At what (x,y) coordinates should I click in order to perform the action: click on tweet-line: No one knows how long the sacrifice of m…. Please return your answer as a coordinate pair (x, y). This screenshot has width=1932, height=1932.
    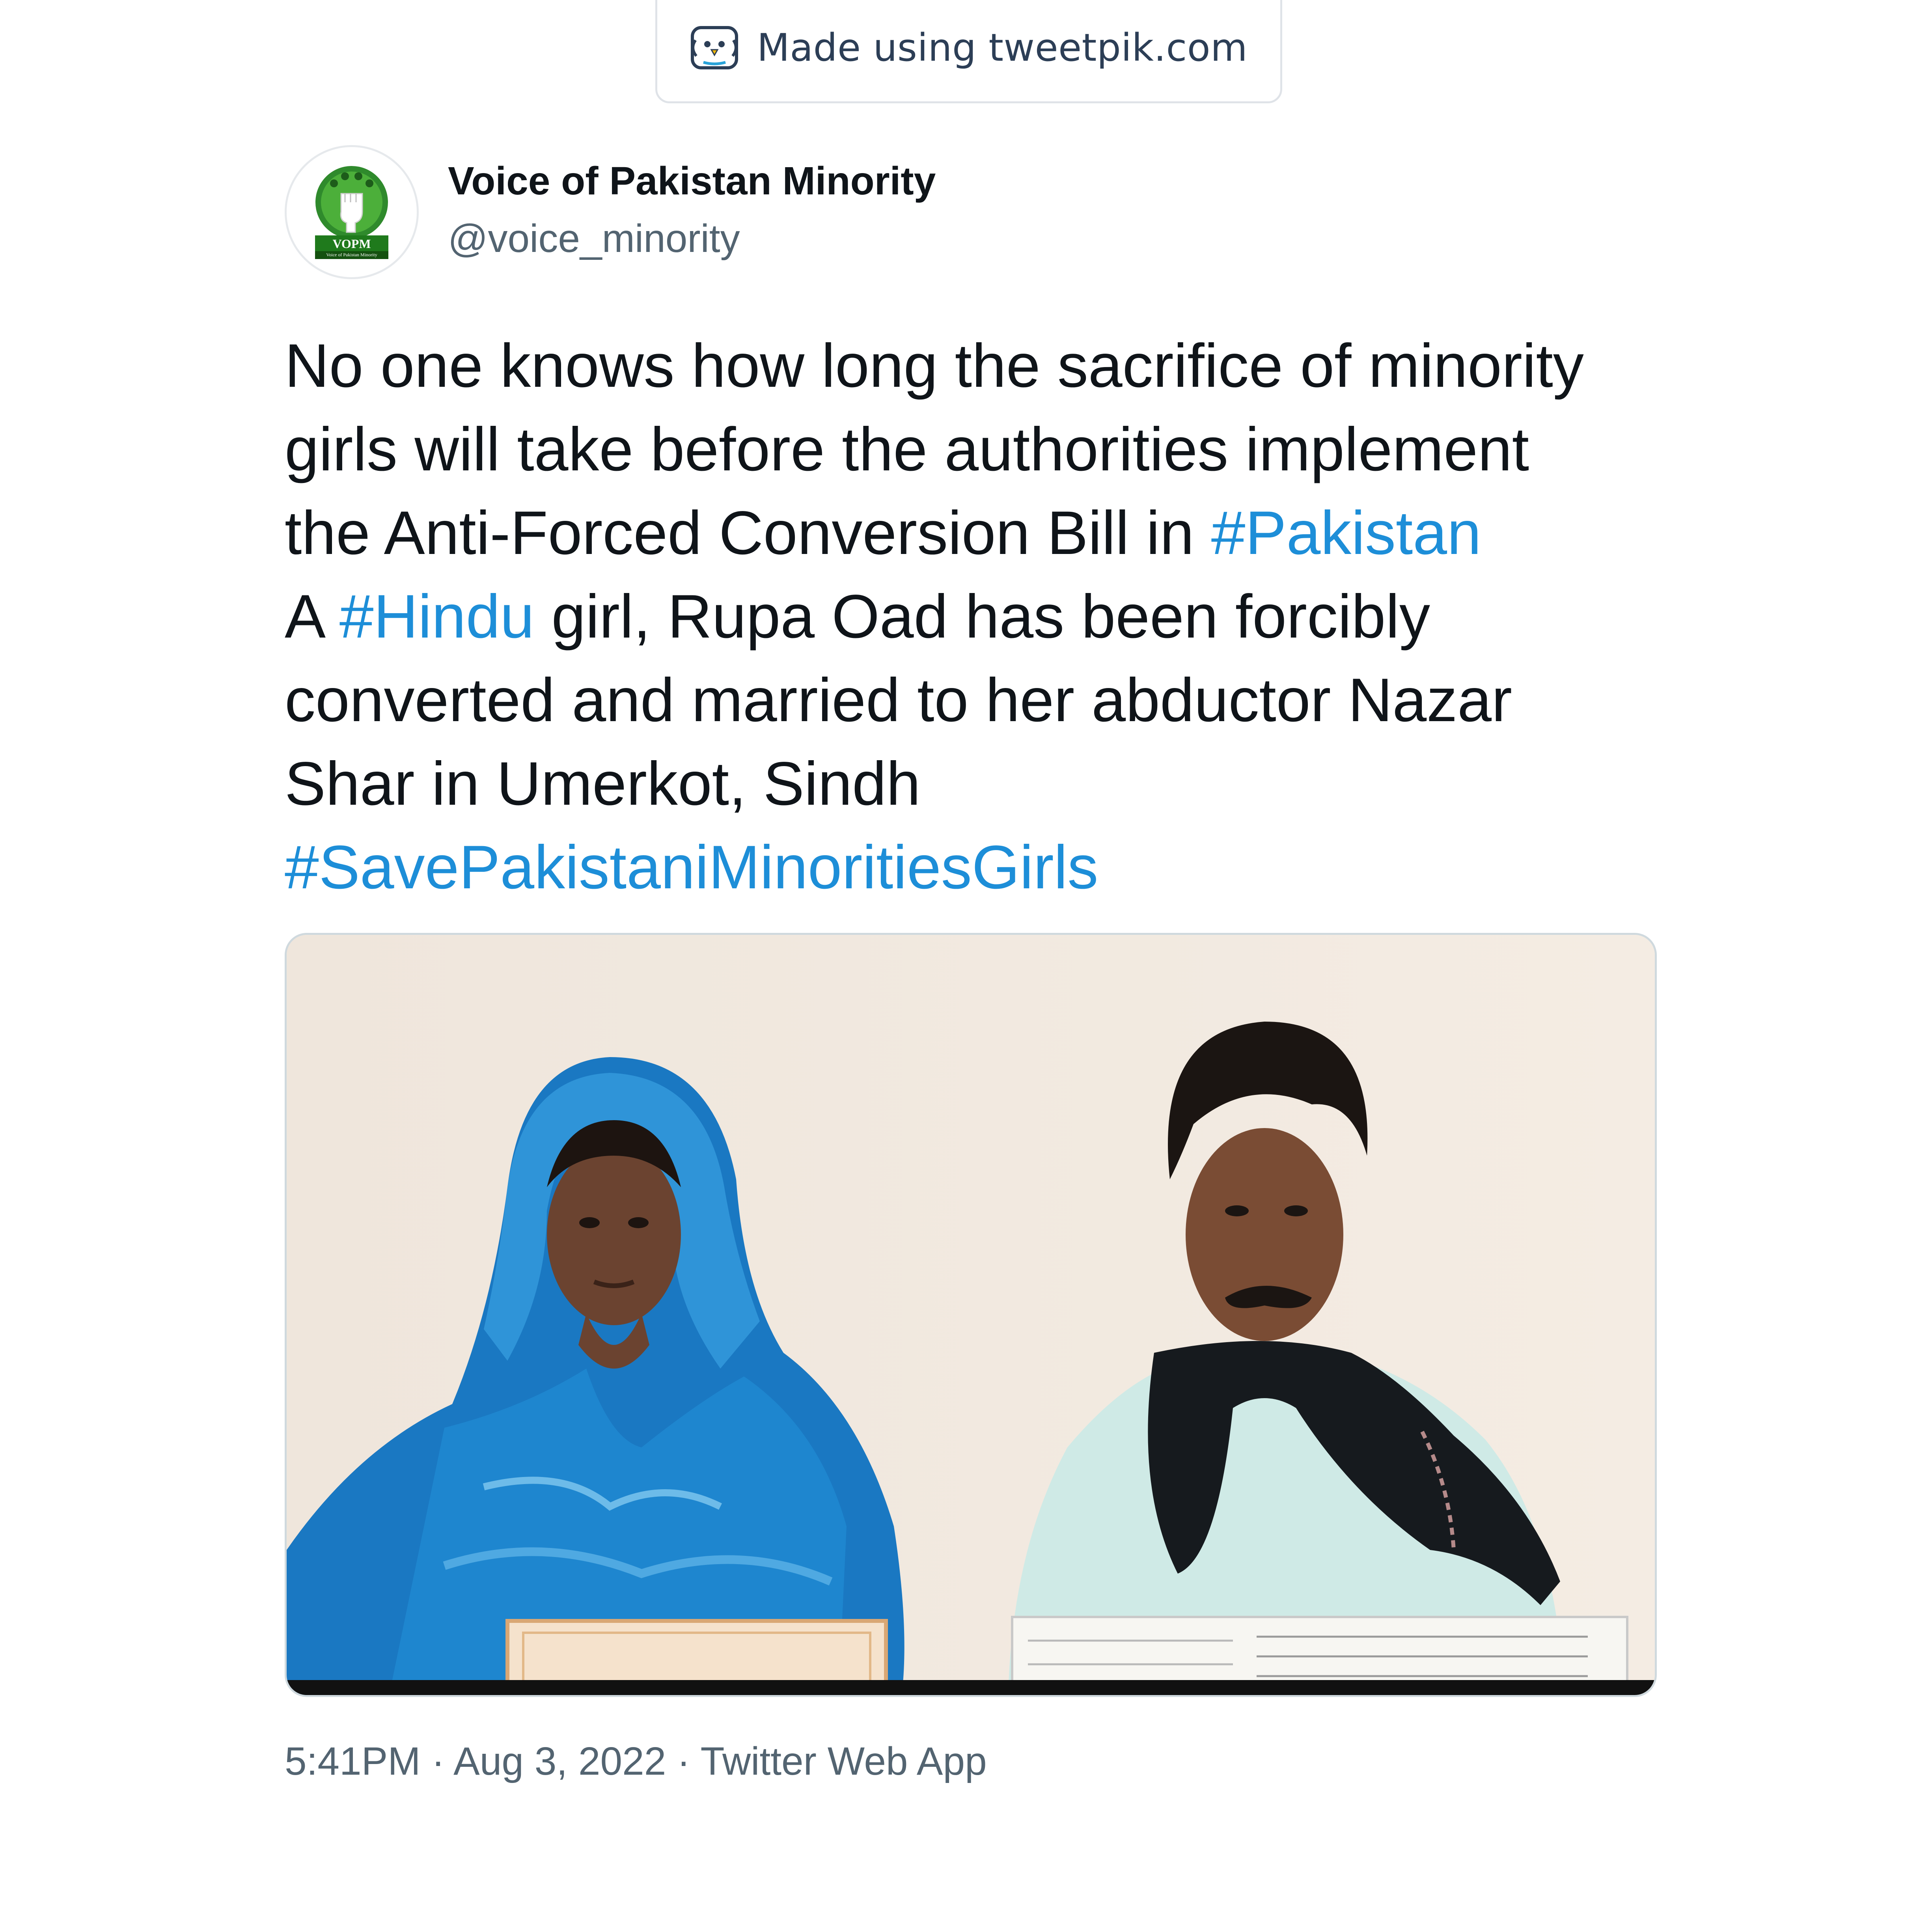
    Looking at the image, I should click on (934, 366).